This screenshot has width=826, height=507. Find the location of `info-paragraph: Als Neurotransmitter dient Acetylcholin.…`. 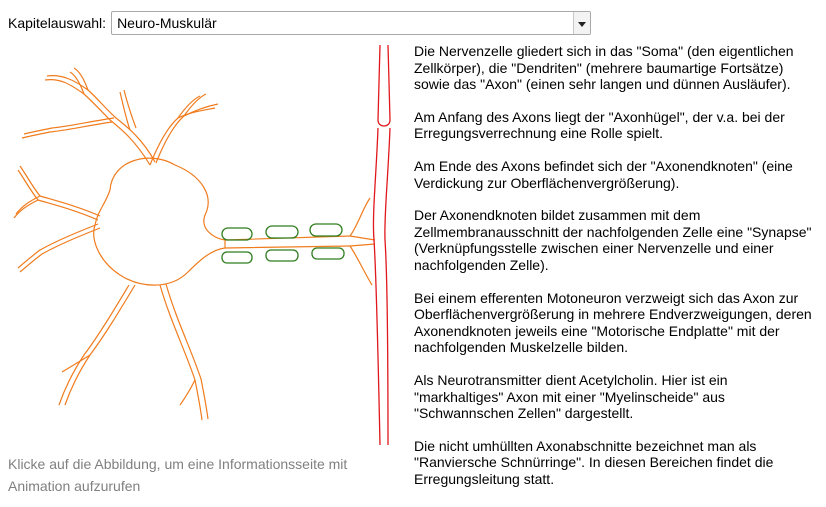

info-paragraph: Als Neurotransmitter dient Acetylcholin.… is located at coordinates (571, 396).